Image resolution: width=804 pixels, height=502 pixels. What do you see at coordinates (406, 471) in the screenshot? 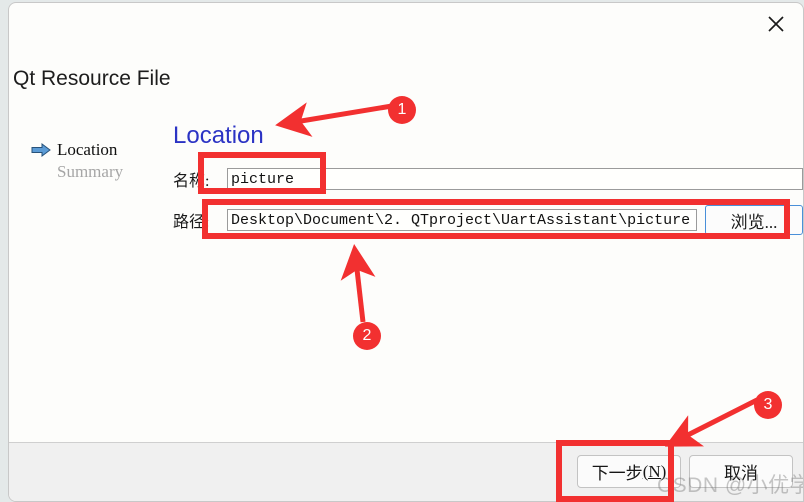
I see `dialog-footer: 下一步 (N) 取消` at bounding box center [406, 471].